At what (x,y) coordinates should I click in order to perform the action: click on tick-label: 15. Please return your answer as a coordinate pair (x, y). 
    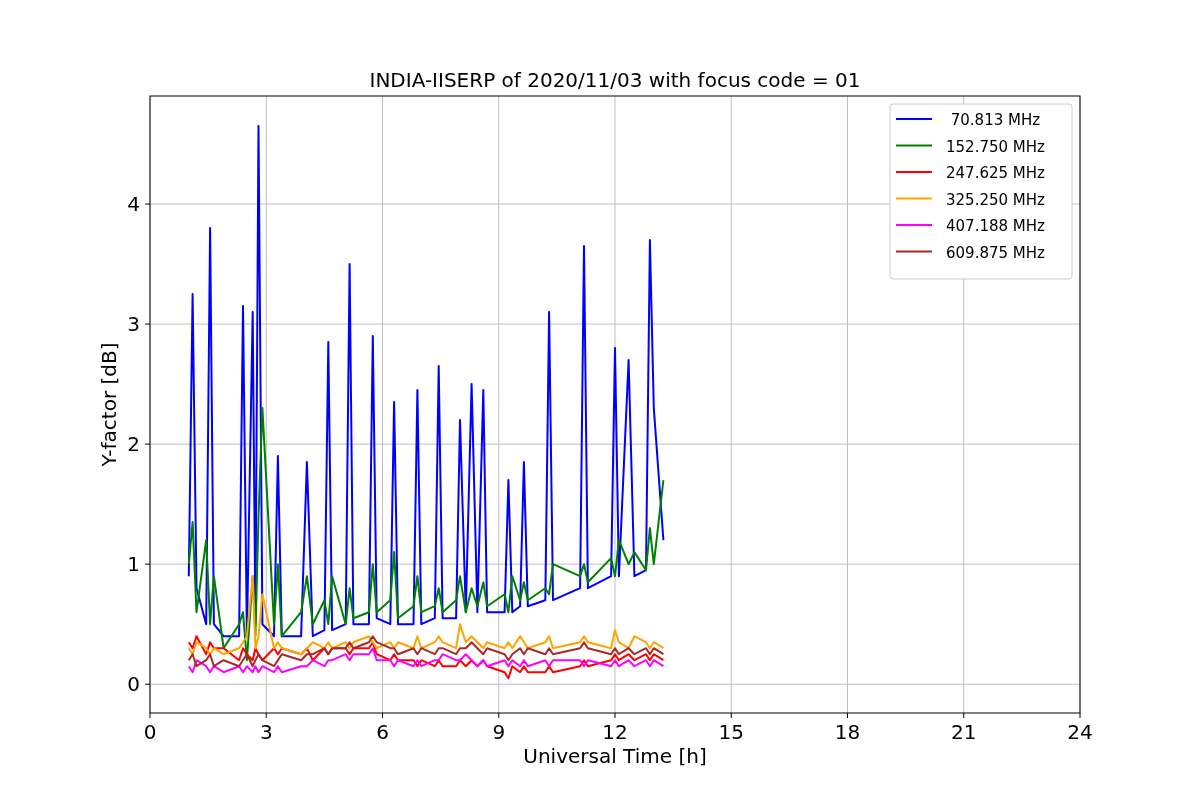
    Looking at the image, I should click on (731, 732).